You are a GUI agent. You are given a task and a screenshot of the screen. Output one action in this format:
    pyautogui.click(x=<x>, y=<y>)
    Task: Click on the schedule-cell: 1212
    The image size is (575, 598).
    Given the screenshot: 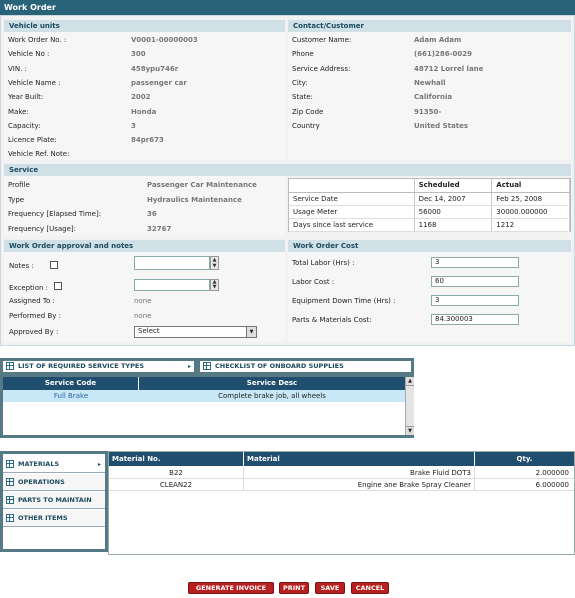 What is the action you would take?
    pyautogui.click(x=530, y=225)
    